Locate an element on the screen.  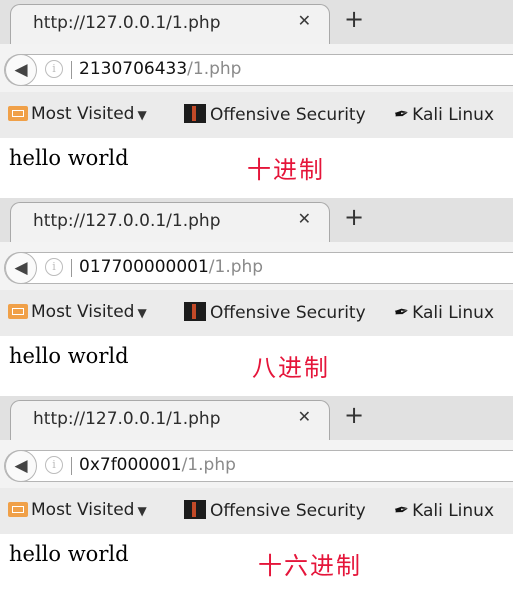
annotation-label: 十六进制 is located at coordinates (310, 566).